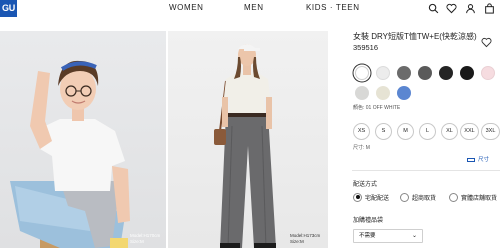 The height and width of the screenshot is (248, 500). What do you see at coordinates (449, 131) in the screenshot?
I see `size-xl: XL` at bounding box center [449, 131].